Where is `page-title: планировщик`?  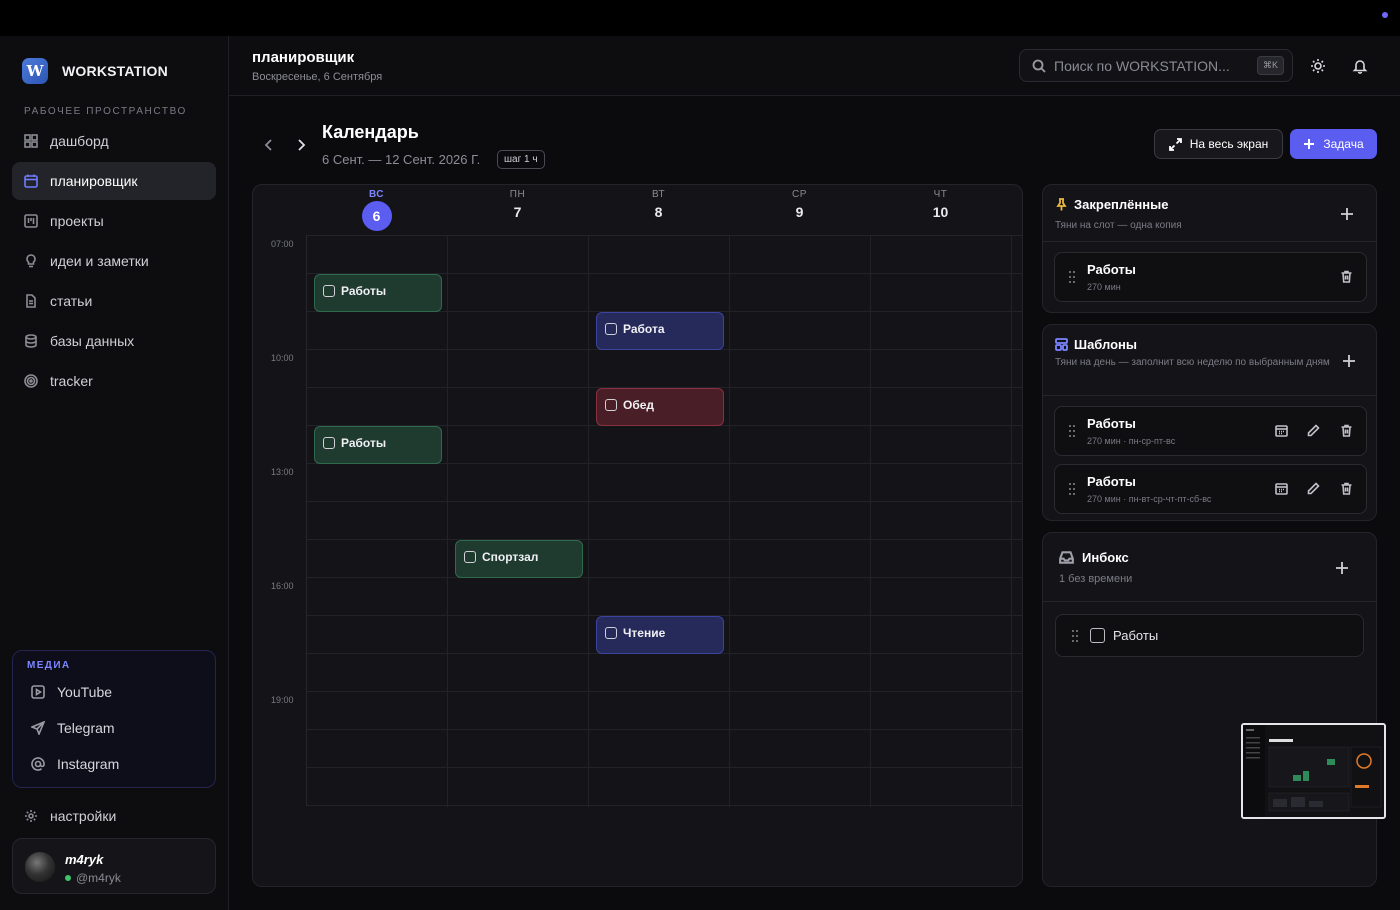
page-title: планировщик is located at coordinates (303, 57).